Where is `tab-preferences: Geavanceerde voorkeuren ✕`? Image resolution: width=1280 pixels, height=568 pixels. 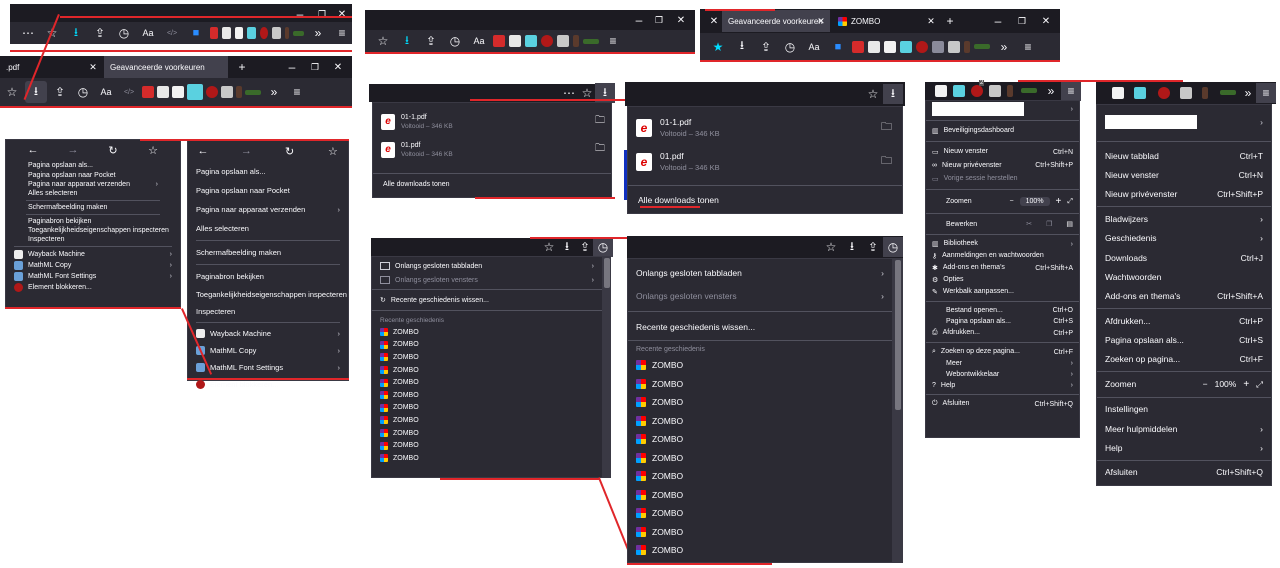
tab-preferences: Geavanceerde voorkeuren ✕ is located at coordinates (776, 21).